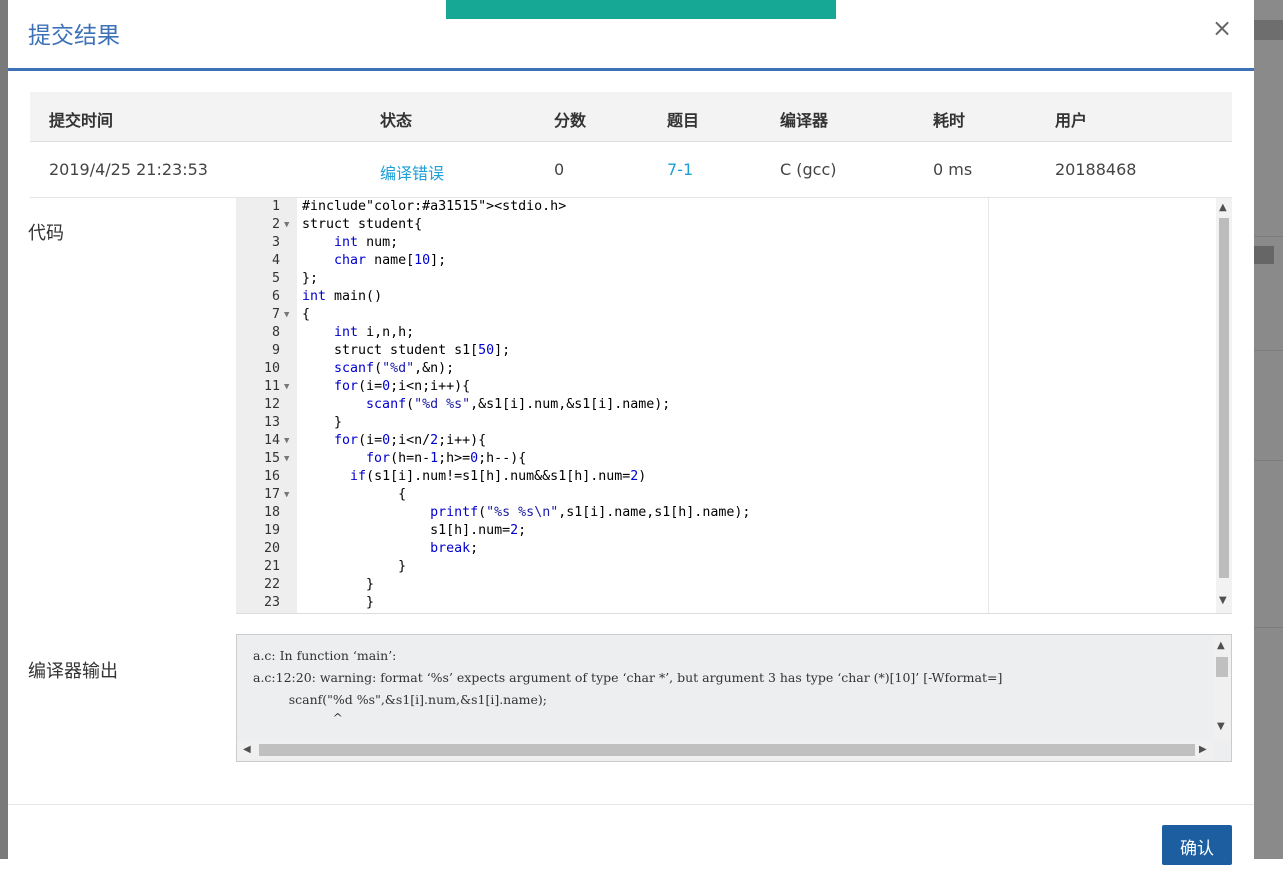 The image size is (1283, 872). Describe the element at coordinates (271, 422) in the screenshot. I see `line-number: 13` at that location.